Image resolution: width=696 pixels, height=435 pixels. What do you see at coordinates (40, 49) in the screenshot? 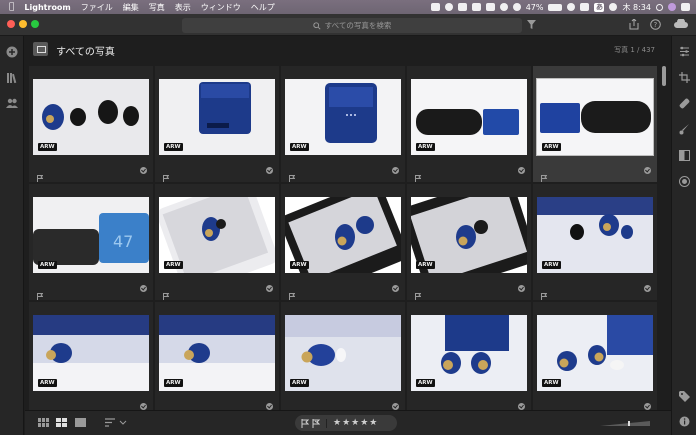
I see `album-icon` at bounding box center [40, 49].